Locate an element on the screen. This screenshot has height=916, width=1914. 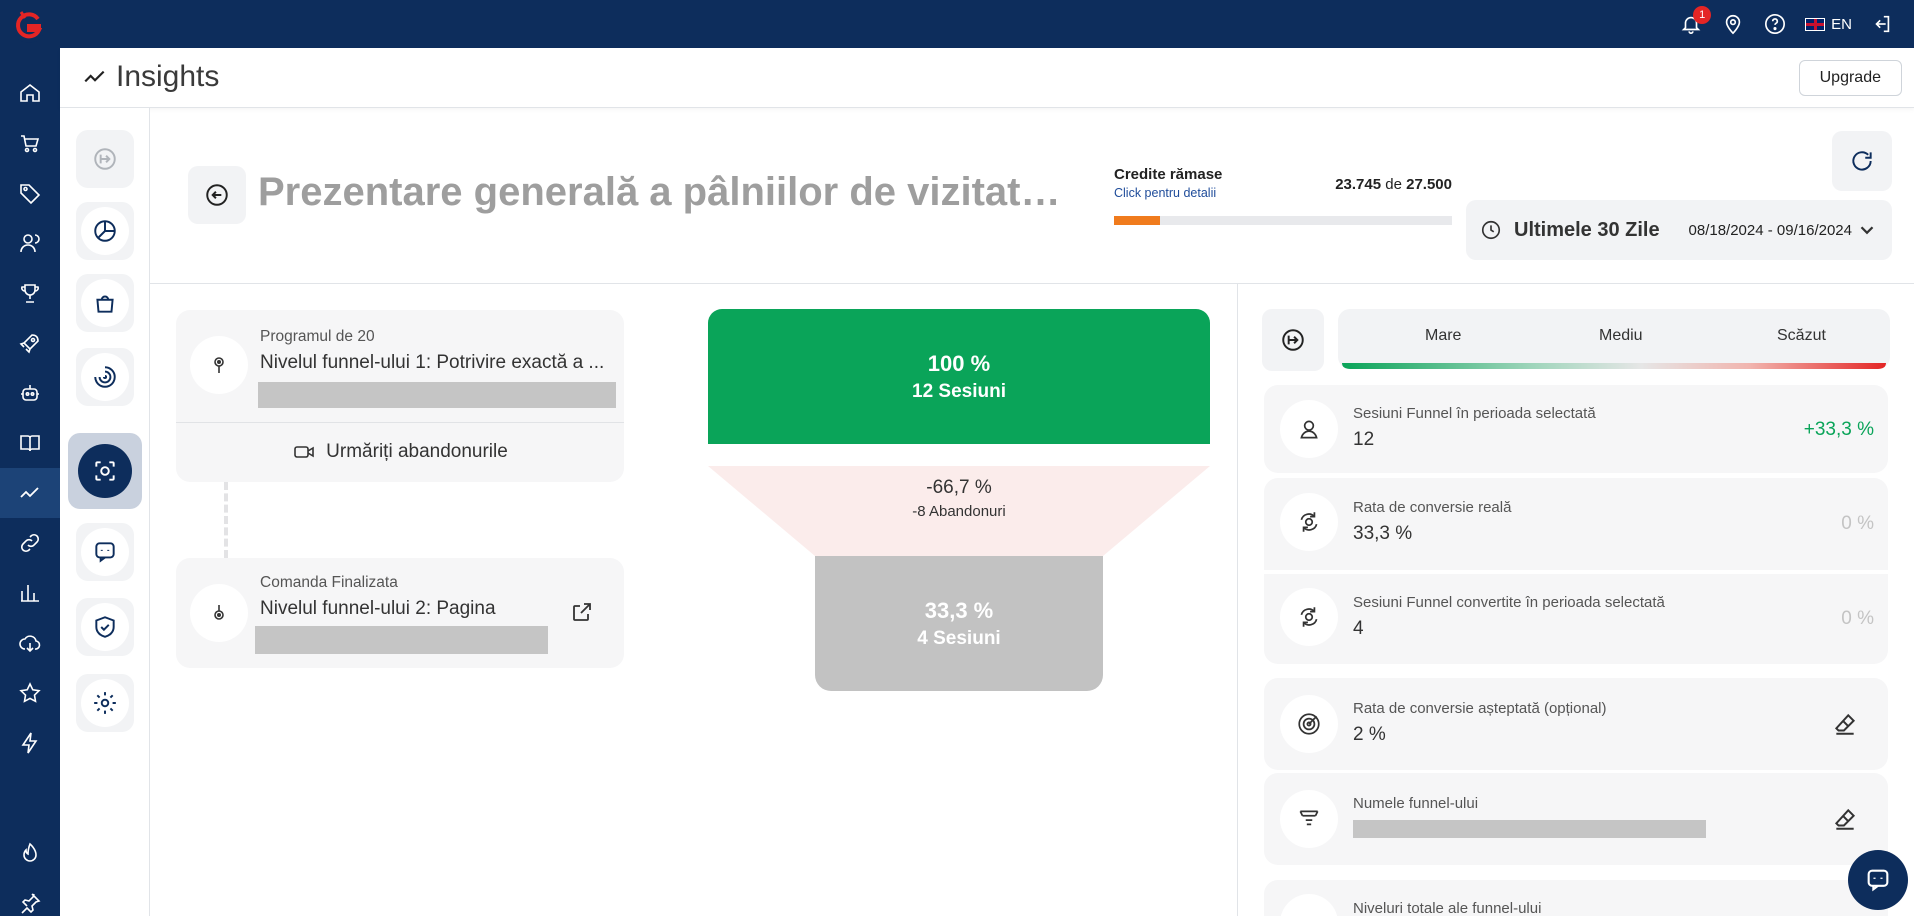
pie-chart-icon is located at coordinates (105, 231).